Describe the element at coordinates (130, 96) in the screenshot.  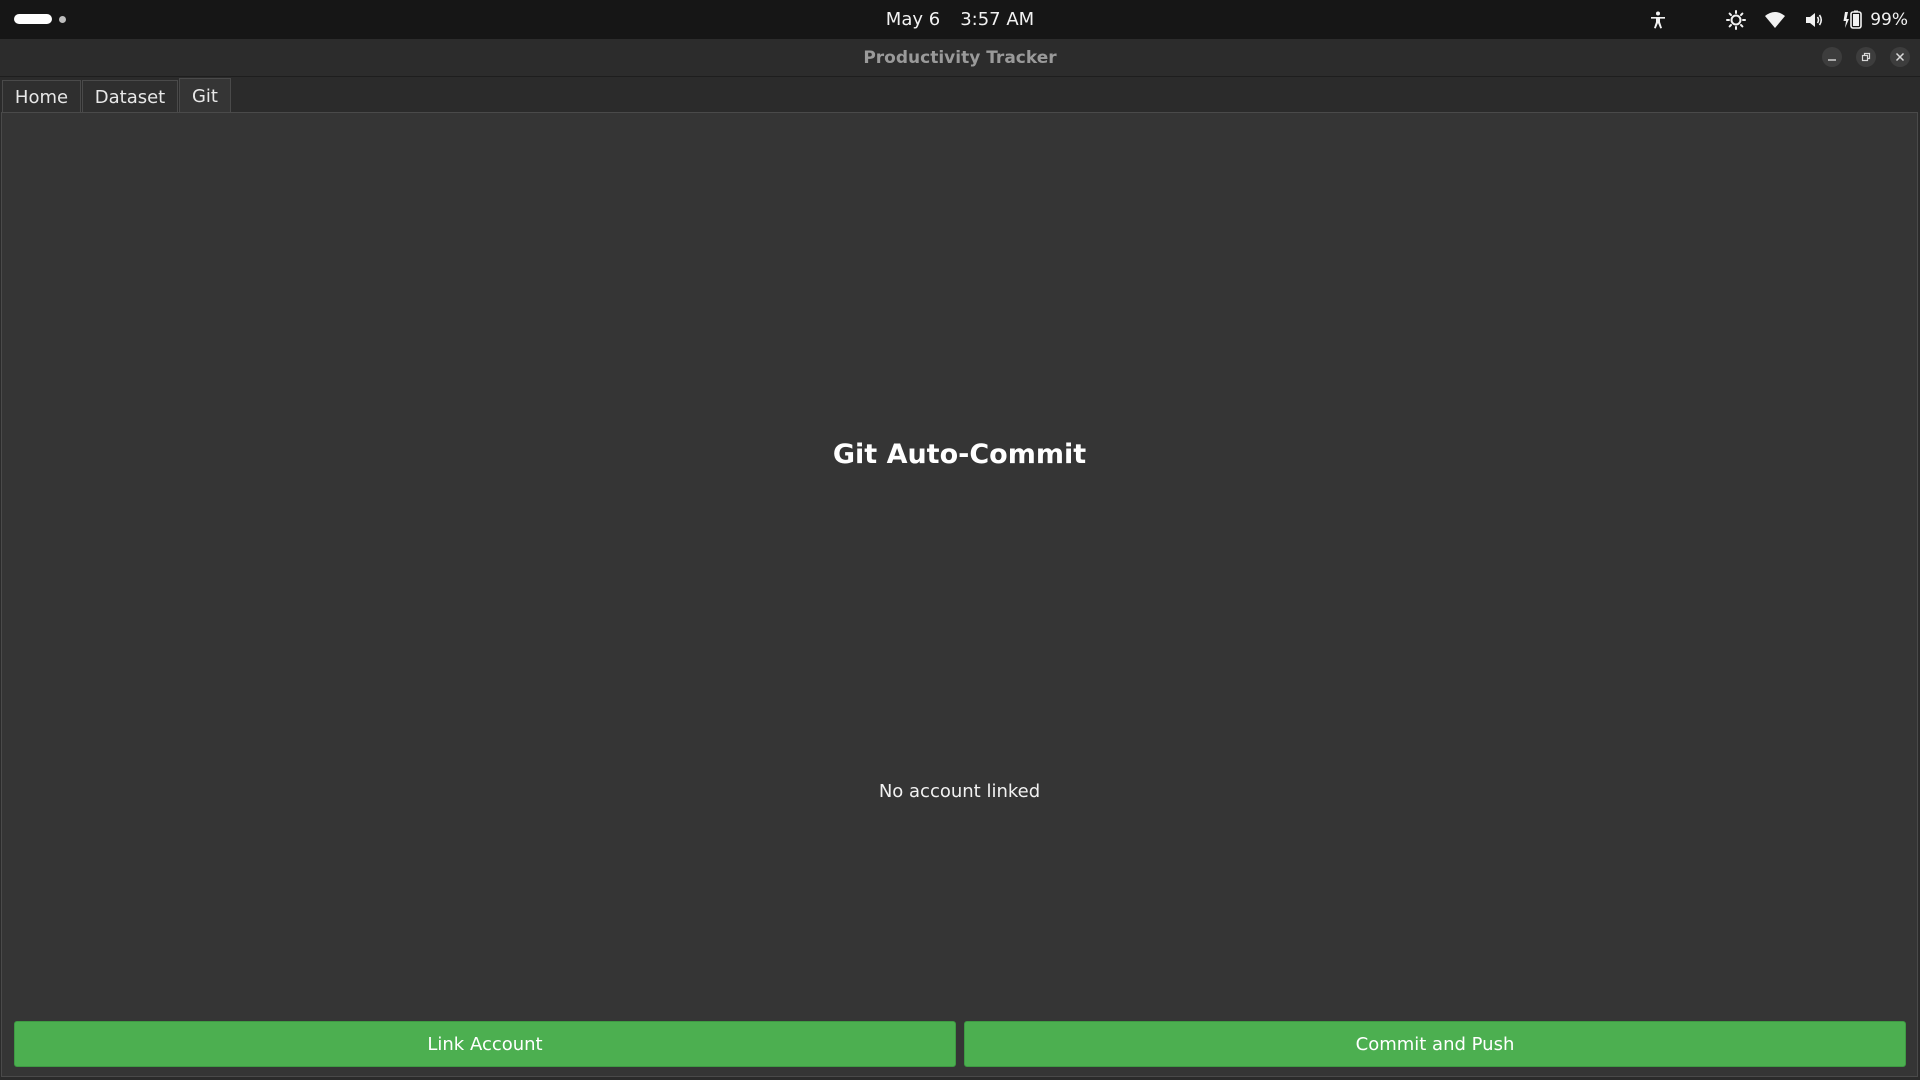
I see `tab-dataset: Dataset` at that location.